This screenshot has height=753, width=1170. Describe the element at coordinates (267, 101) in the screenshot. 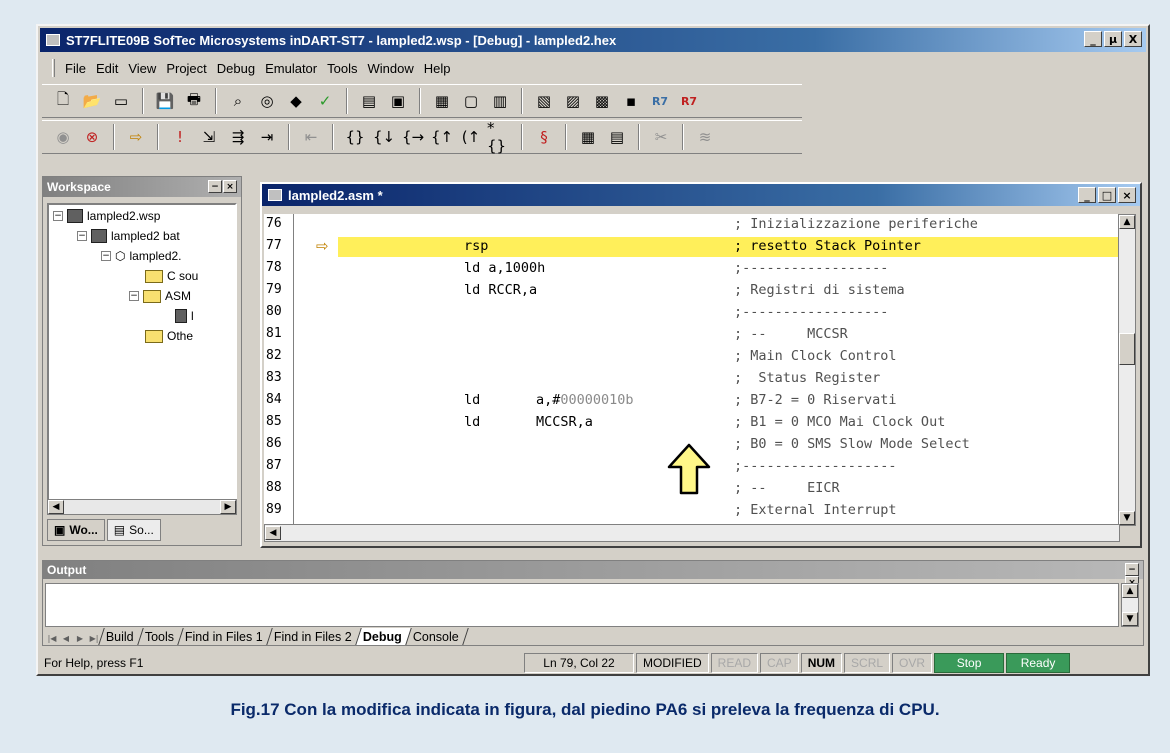

I see `binoculars-icon: ◎` at that location.